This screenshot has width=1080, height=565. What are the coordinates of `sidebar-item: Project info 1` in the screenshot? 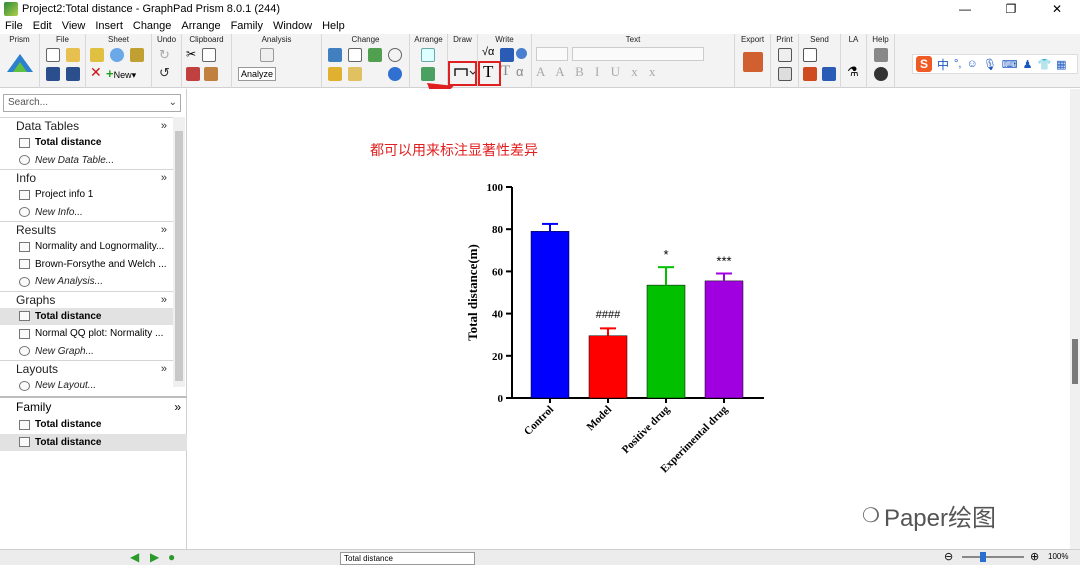 It's located at (86, 195).